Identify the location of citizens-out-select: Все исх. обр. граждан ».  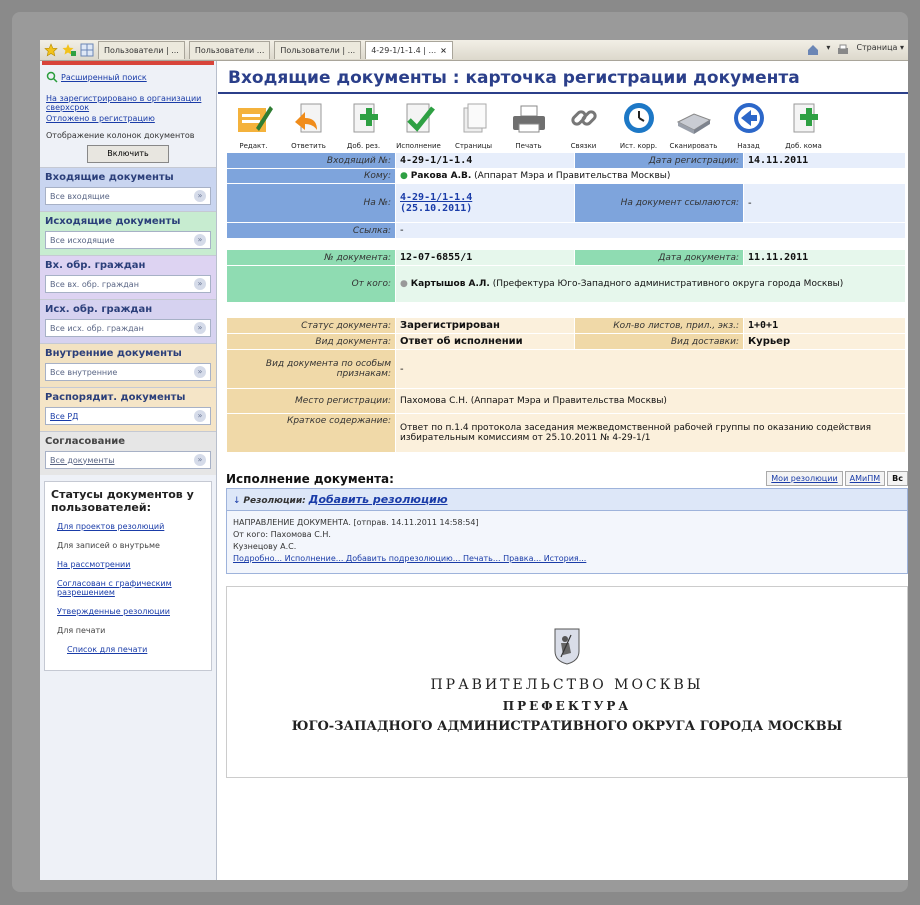
(128, 328).